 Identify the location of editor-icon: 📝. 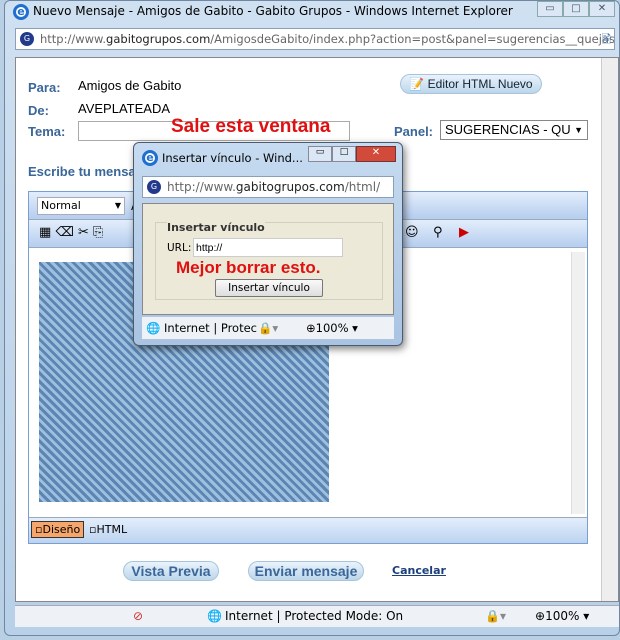
(417, 84).